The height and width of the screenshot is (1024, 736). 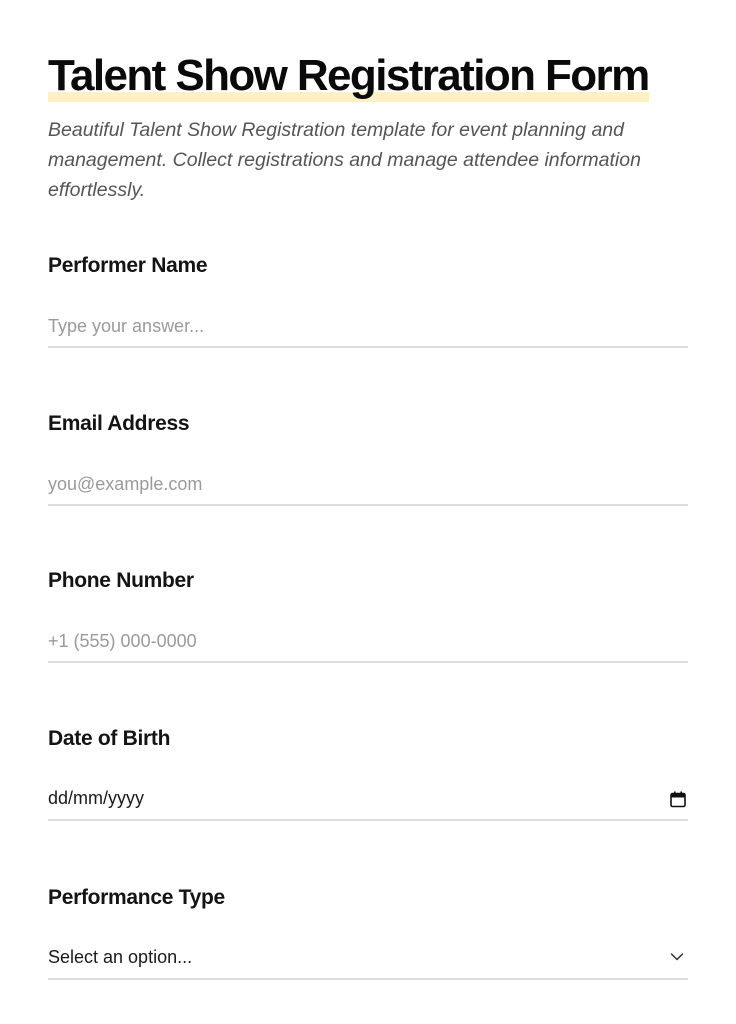 I want to click on dob-field: Date of Birth dd/mm/yyyy, so click(x=368, y=773).